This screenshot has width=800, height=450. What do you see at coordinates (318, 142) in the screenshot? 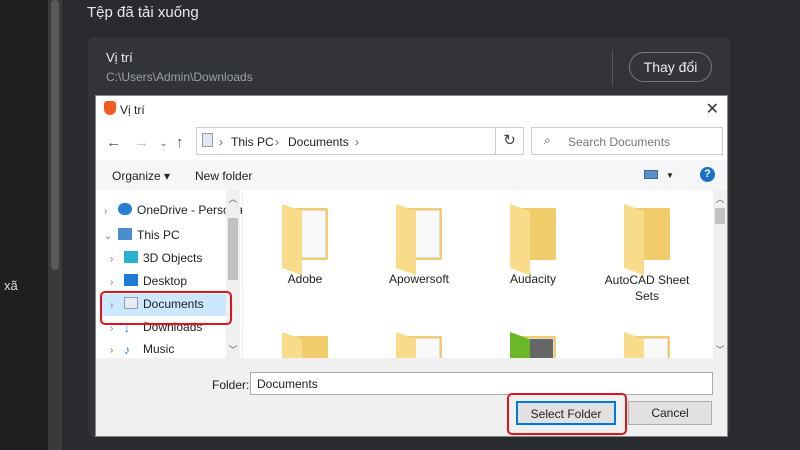
I see `breadcrumb-documents: Documents` at bounding box center [318, 142].